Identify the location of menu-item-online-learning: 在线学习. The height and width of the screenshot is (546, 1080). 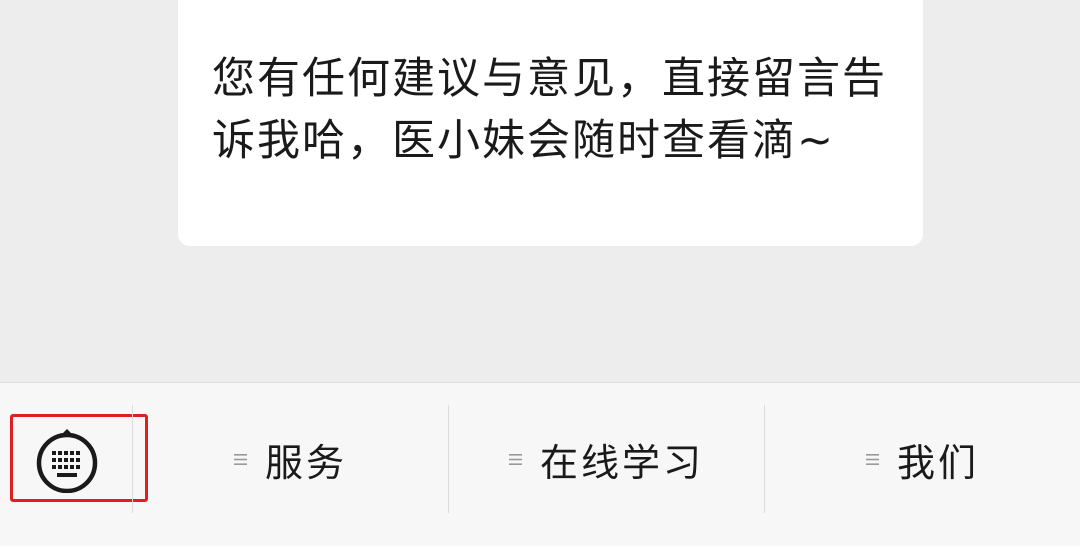
(606, 459).